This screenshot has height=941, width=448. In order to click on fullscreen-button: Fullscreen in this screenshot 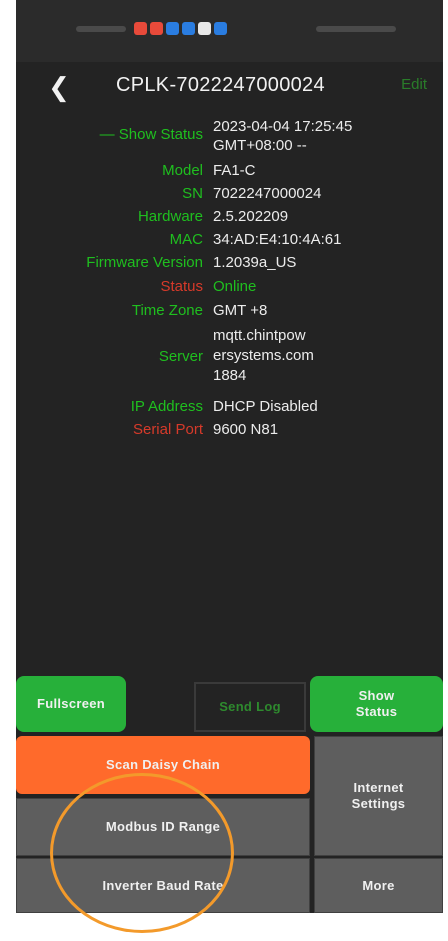, I will do `click(71, 704)`.